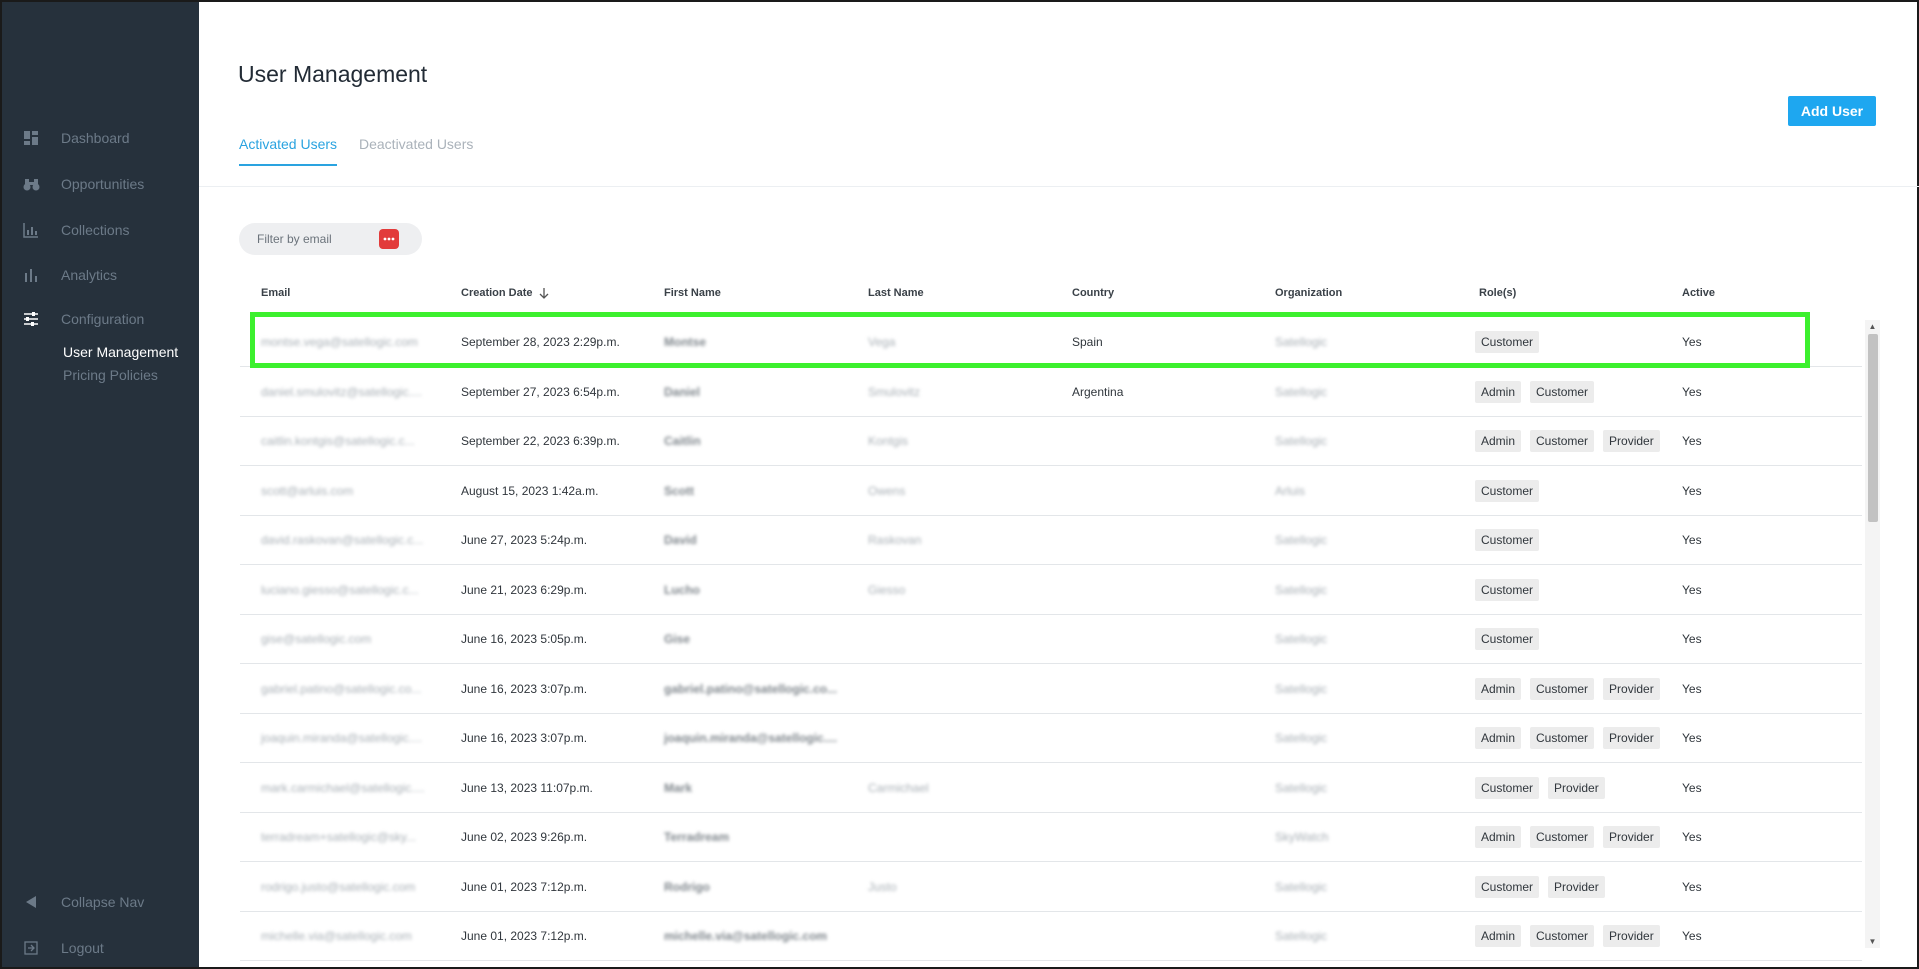 This screenshot has height=969, width=1919. Describe the element at coordinates (1497, 293) in the screenshot. I see `column-header-roles: Role(s)` at that location.